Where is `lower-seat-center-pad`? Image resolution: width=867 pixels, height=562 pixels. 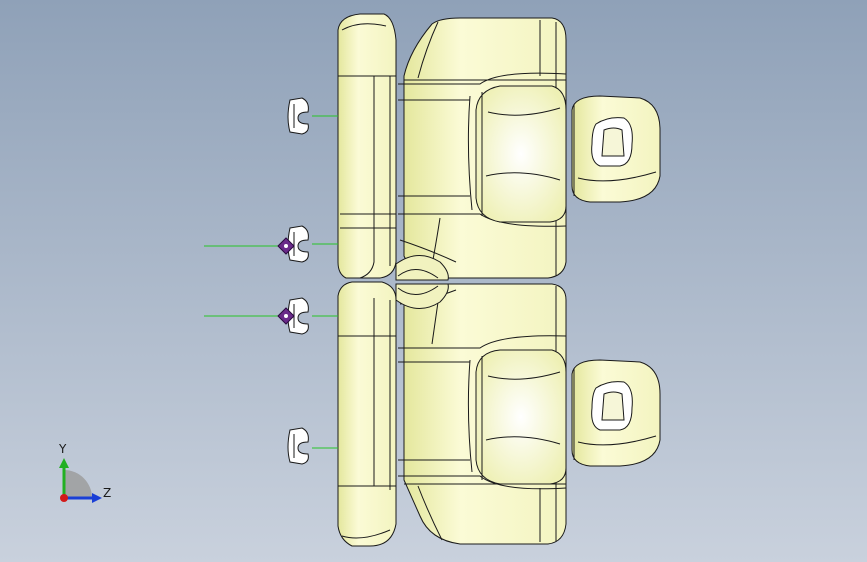 lower-seat-center-pad is located at coordinates (521, 417).